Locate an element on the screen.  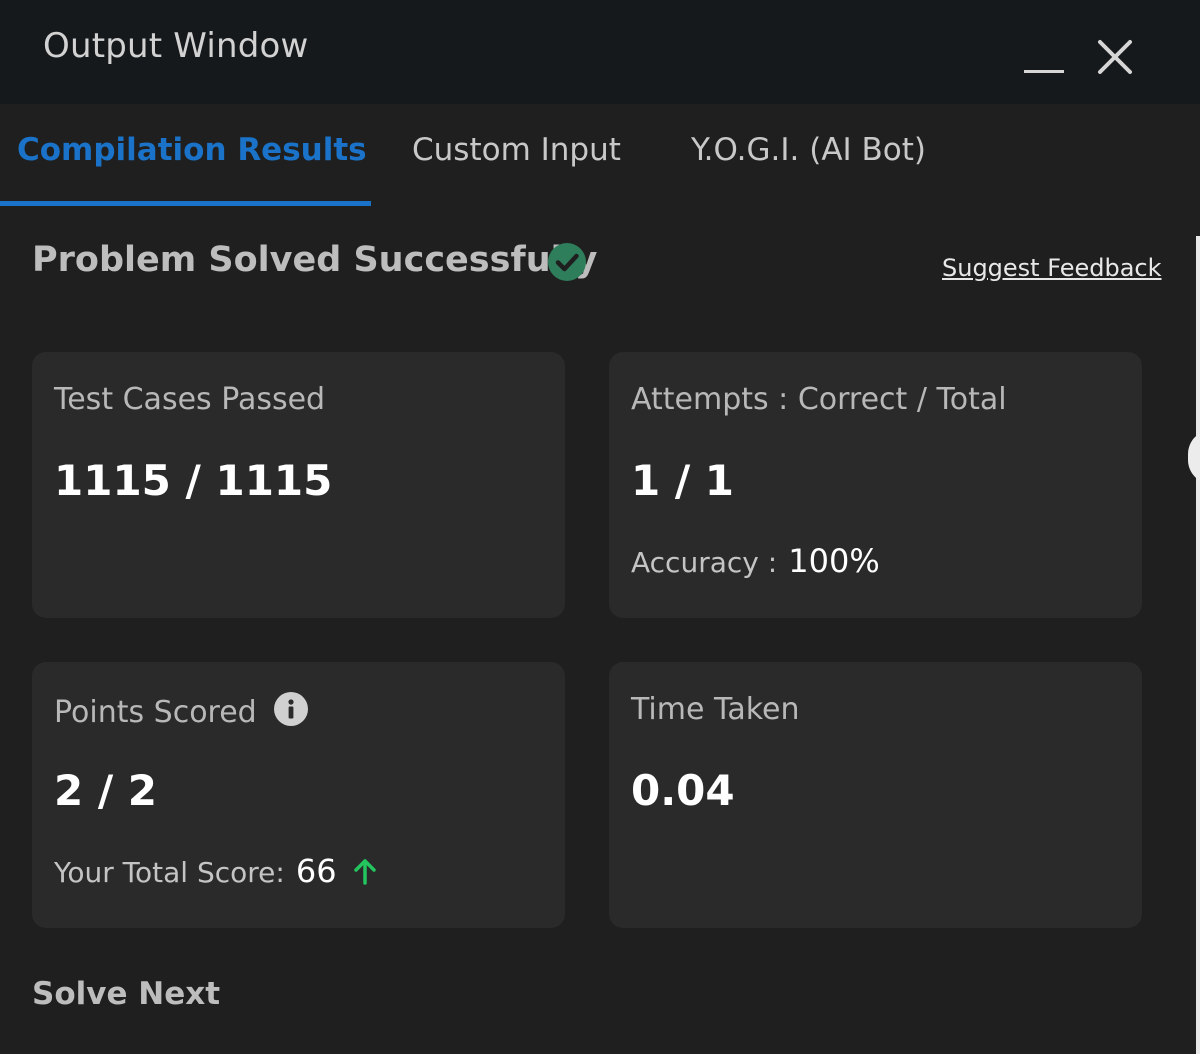
test-cases-value: 1115 / 1115 is located at coordinates (193, 480).